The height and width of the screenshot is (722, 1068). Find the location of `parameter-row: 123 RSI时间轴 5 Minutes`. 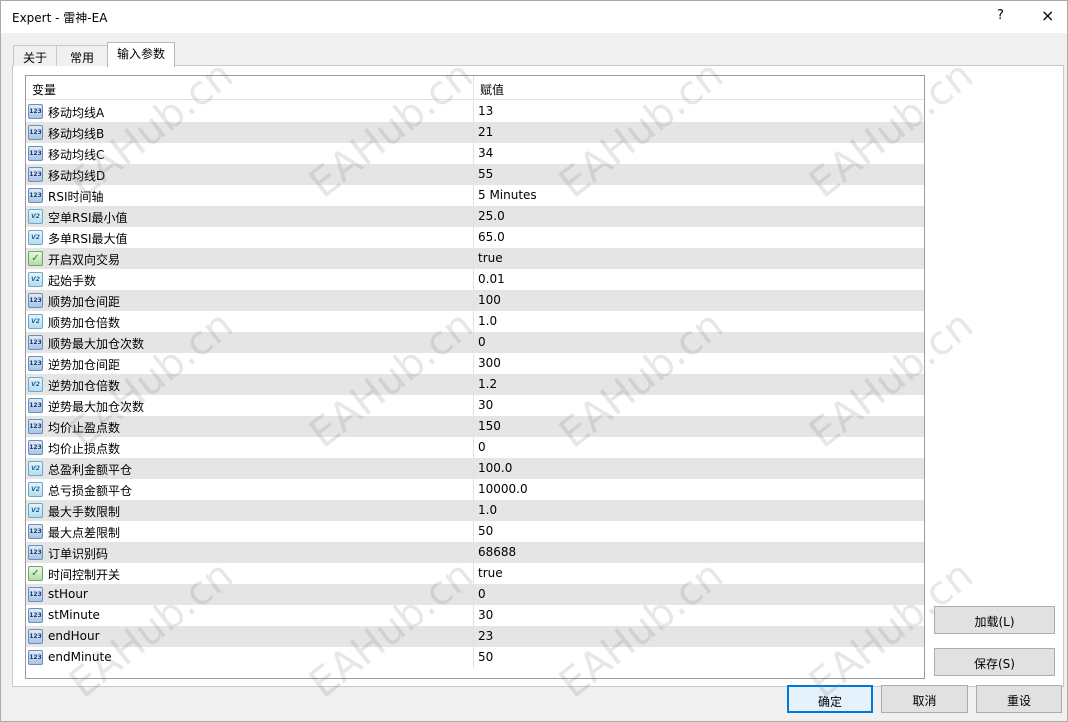

parameter-row: 123 RSI时间轴 5 Minutes is located at coordinates (475, 195).